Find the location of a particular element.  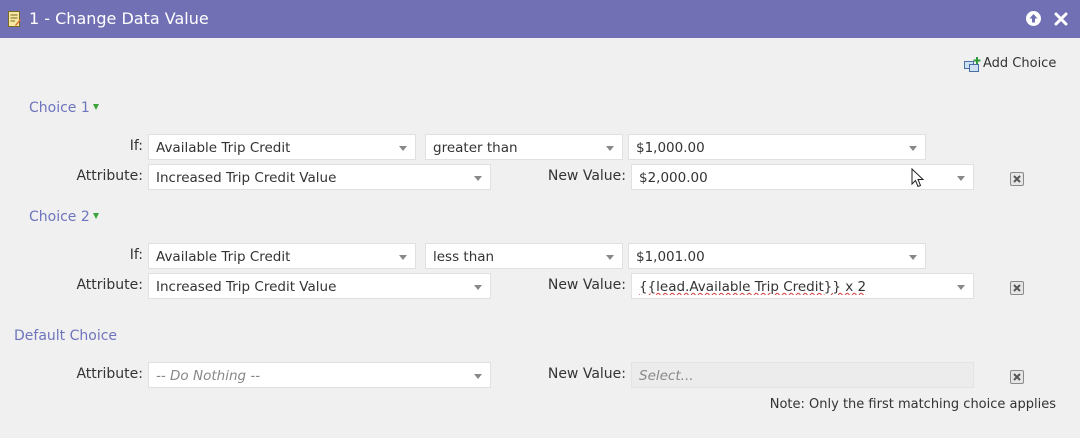

select-value: less than is located at coordinates (464, 257).